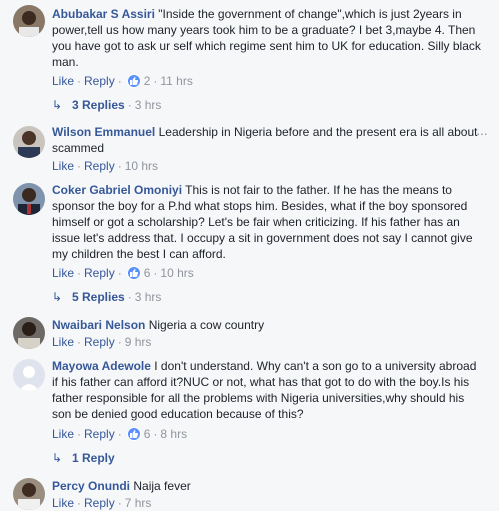  What do you see at coordinates (123, 273) in the screenshot?
I see `comment-actions: Like · Reply · 6 · 10 hrs` at bounding box center [123, 273].